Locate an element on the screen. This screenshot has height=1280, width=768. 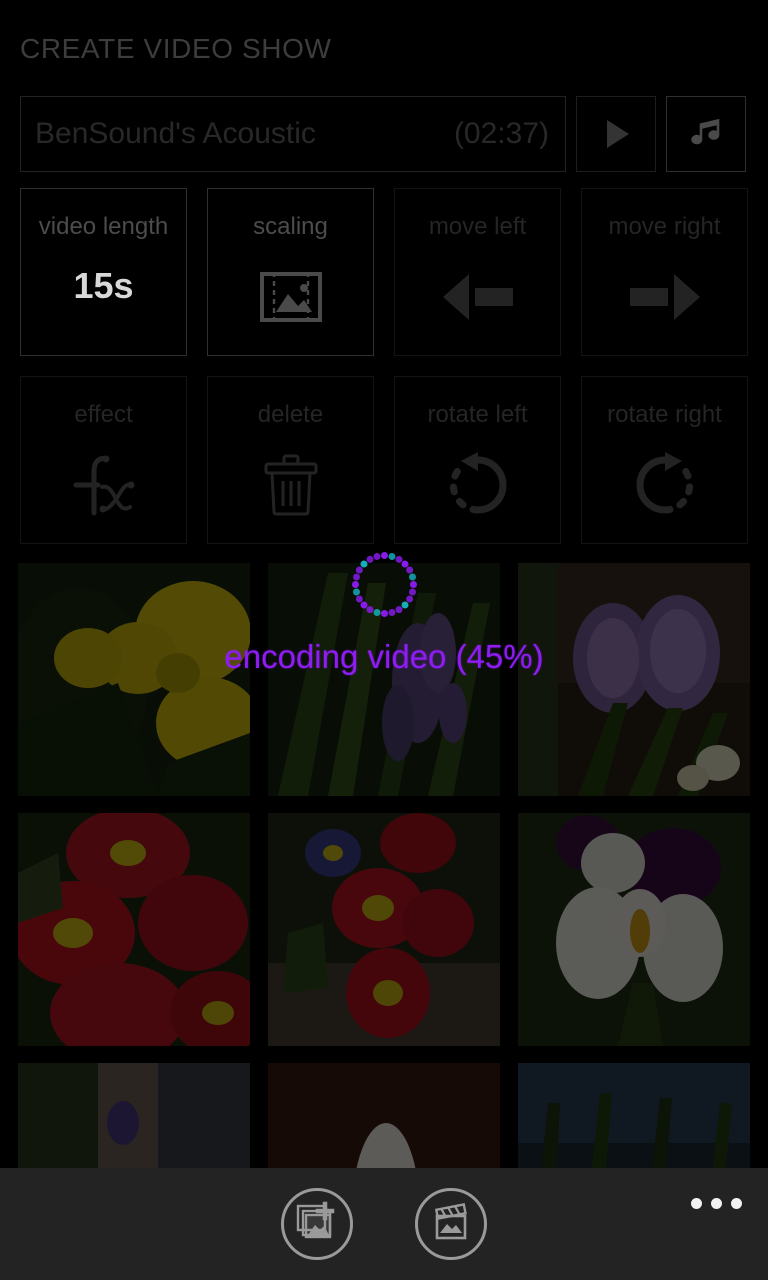
tile-move-left: move left is located at coordinates (477, 272).